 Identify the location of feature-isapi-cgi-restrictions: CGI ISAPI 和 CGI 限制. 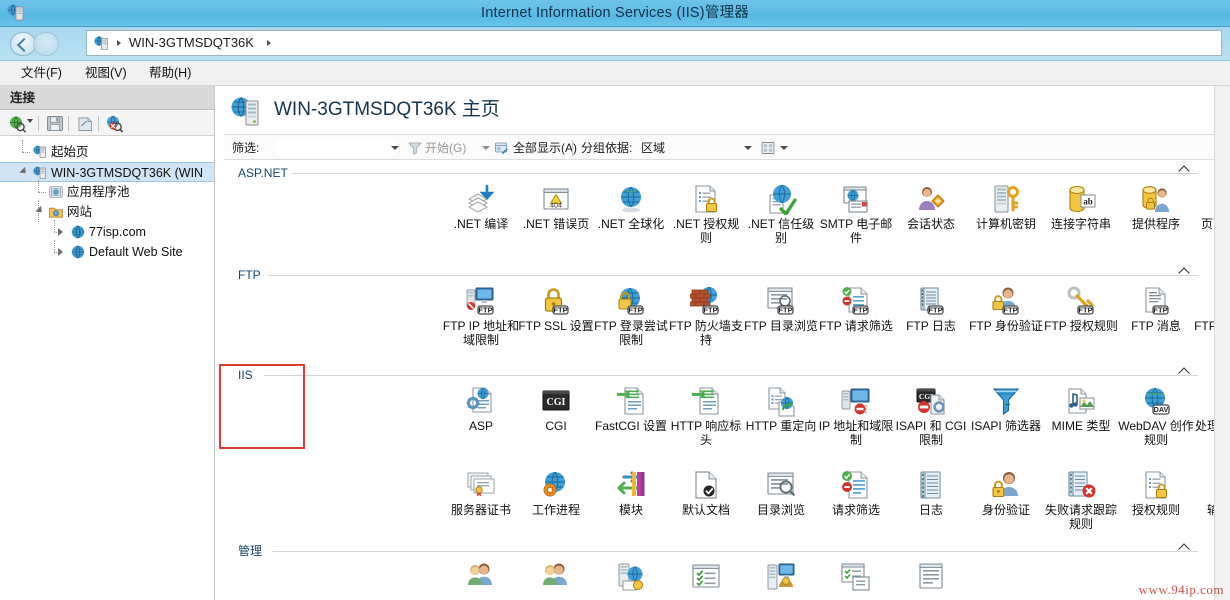
(931, 416).